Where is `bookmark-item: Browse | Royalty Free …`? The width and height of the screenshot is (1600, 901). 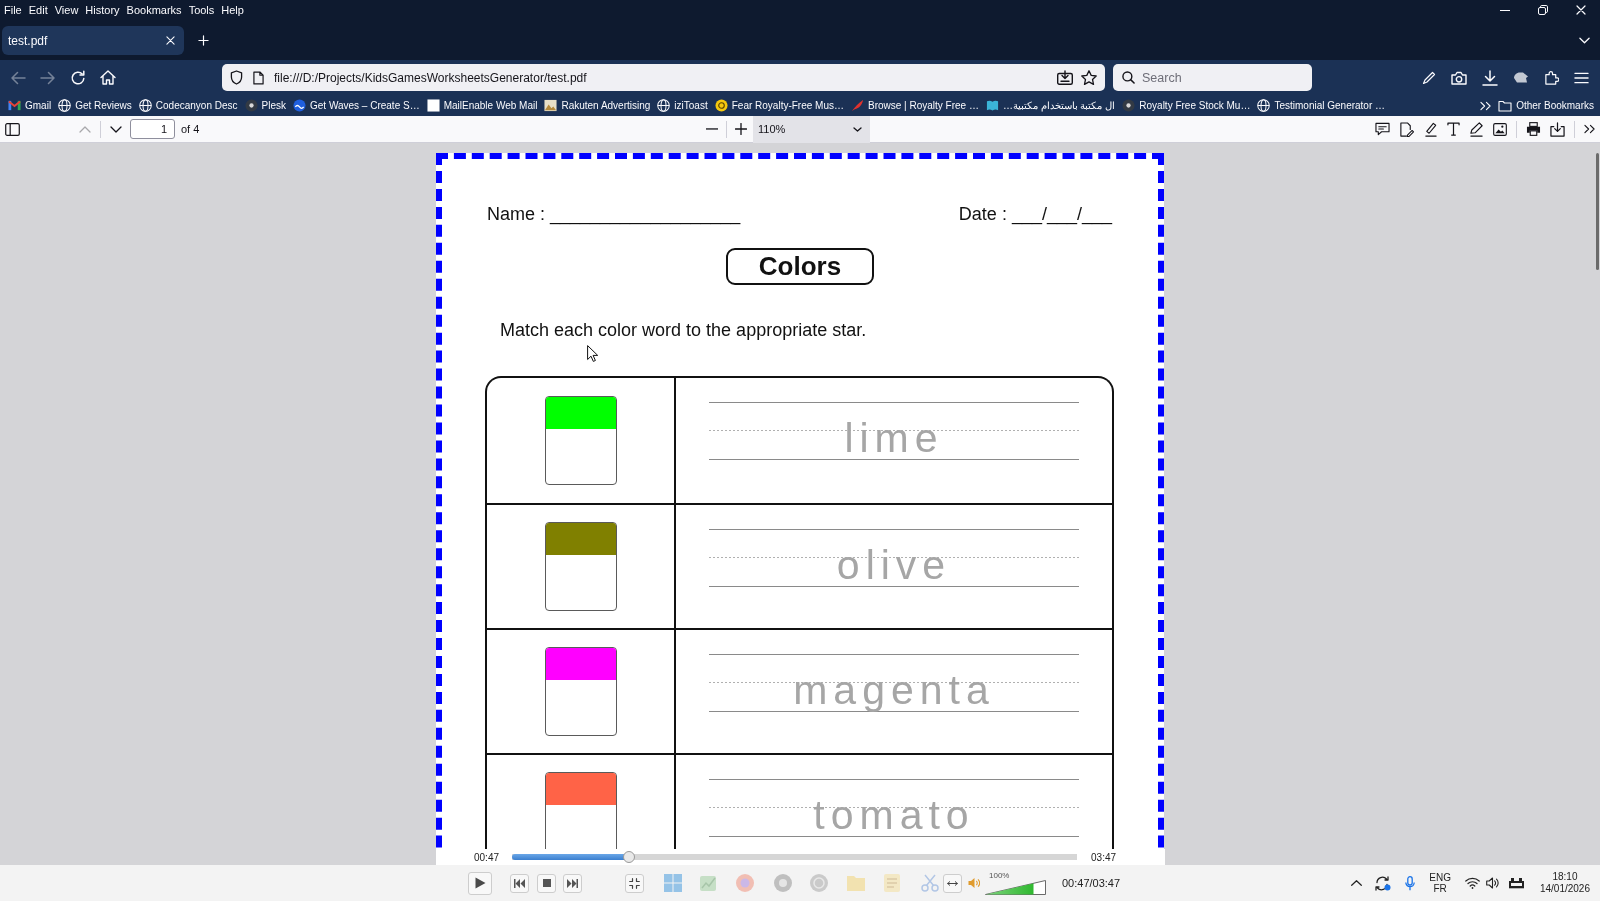 bookmark-item: Browse | Royalty Free … is located at coordinates (914, 105).